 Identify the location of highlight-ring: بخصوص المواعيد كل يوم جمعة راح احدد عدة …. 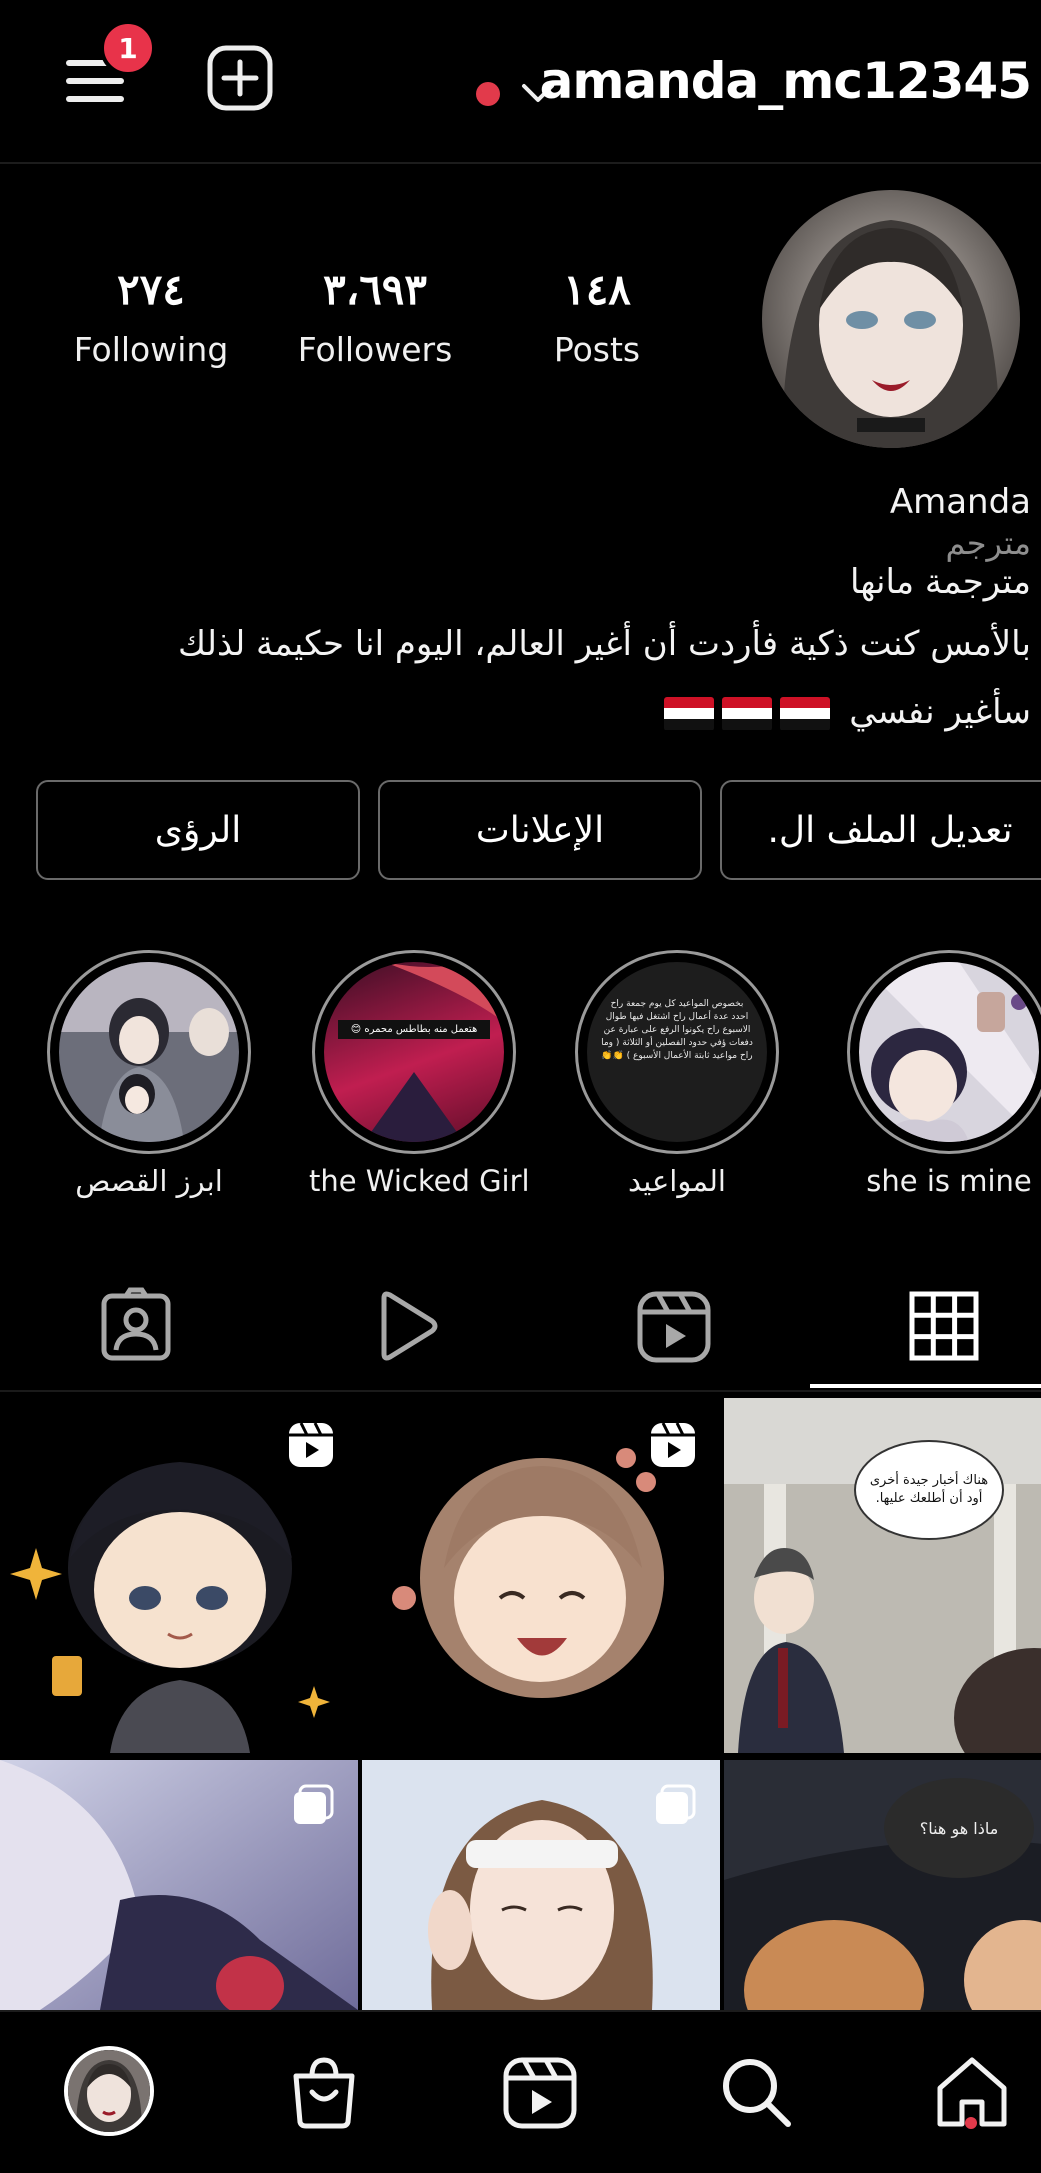
(677, 1052).